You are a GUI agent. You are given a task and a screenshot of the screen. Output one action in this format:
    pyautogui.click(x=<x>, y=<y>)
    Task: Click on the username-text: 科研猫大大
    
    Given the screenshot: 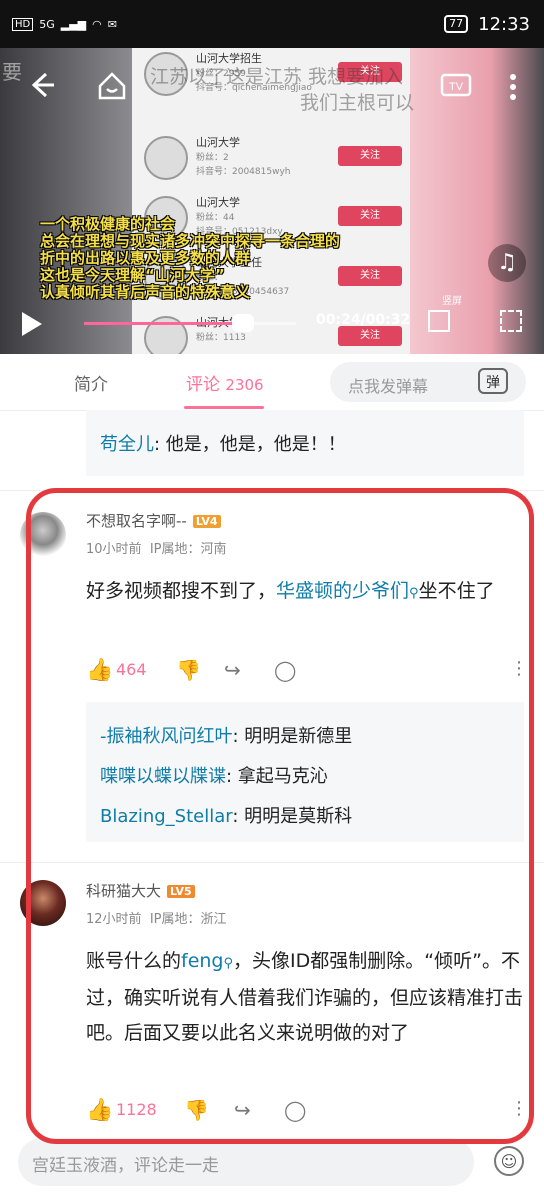 What is the action you would take?
    pyautogui.click(x=124, y=891)
    